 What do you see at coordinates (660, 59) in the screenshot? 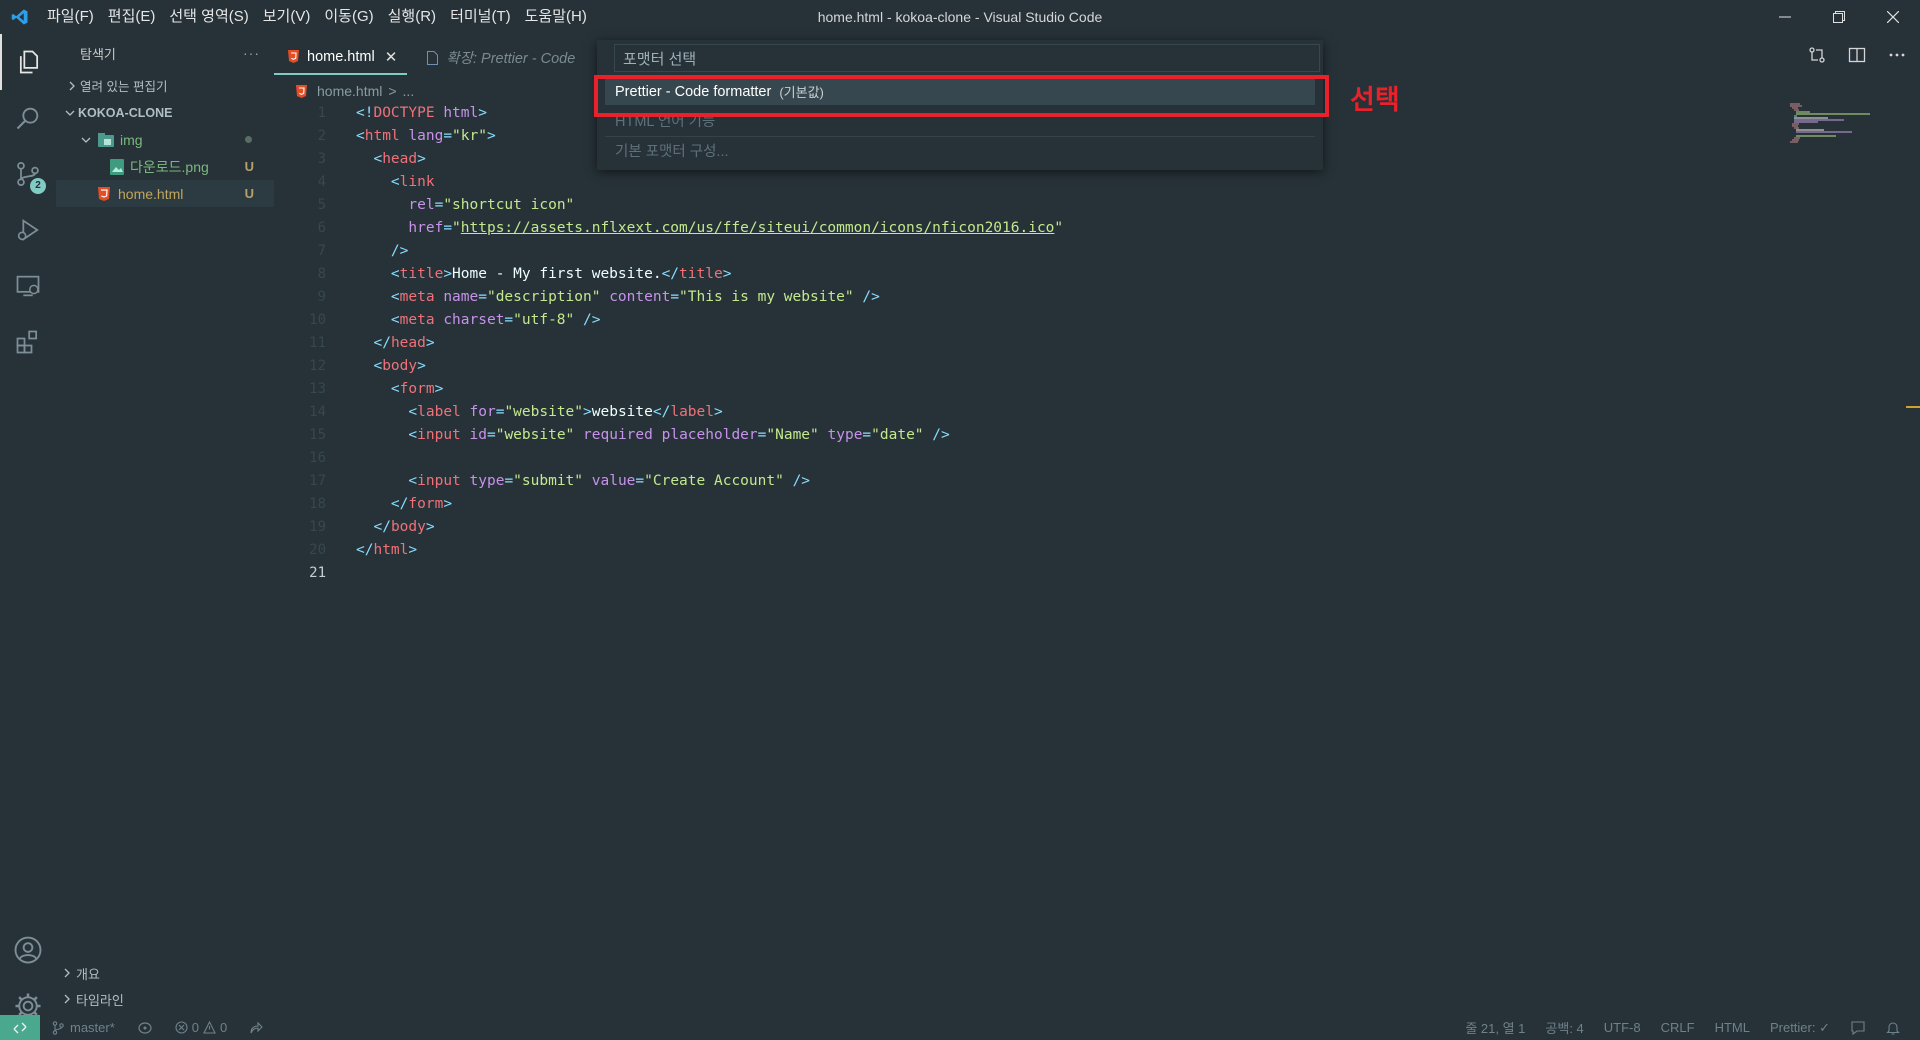
I see `quick-pick-placeholder: 포맷터 선택` at bounding box center [660, 59].